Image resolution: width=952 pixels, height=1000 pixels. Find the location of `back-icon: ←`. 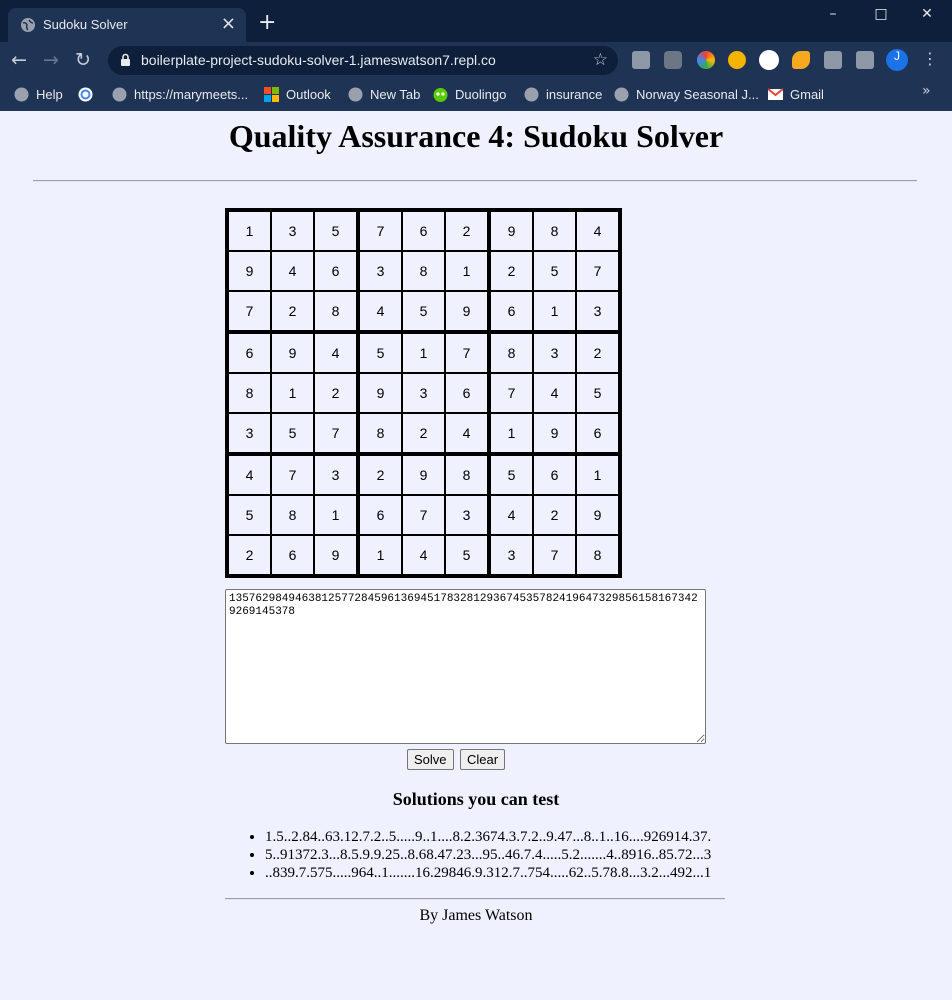

back-icon: ← is located at coordinates (19, 60).